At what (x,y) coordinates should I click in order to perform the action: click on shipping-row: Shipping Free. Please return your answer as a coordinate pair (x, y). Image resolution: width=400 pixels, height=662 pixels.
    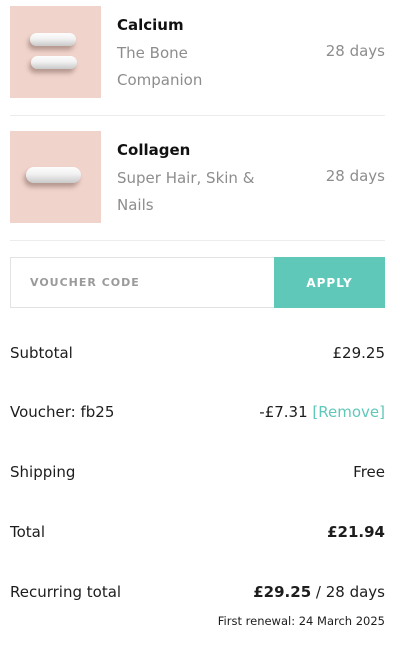
    Looking at the image, I should click on (197, 474).